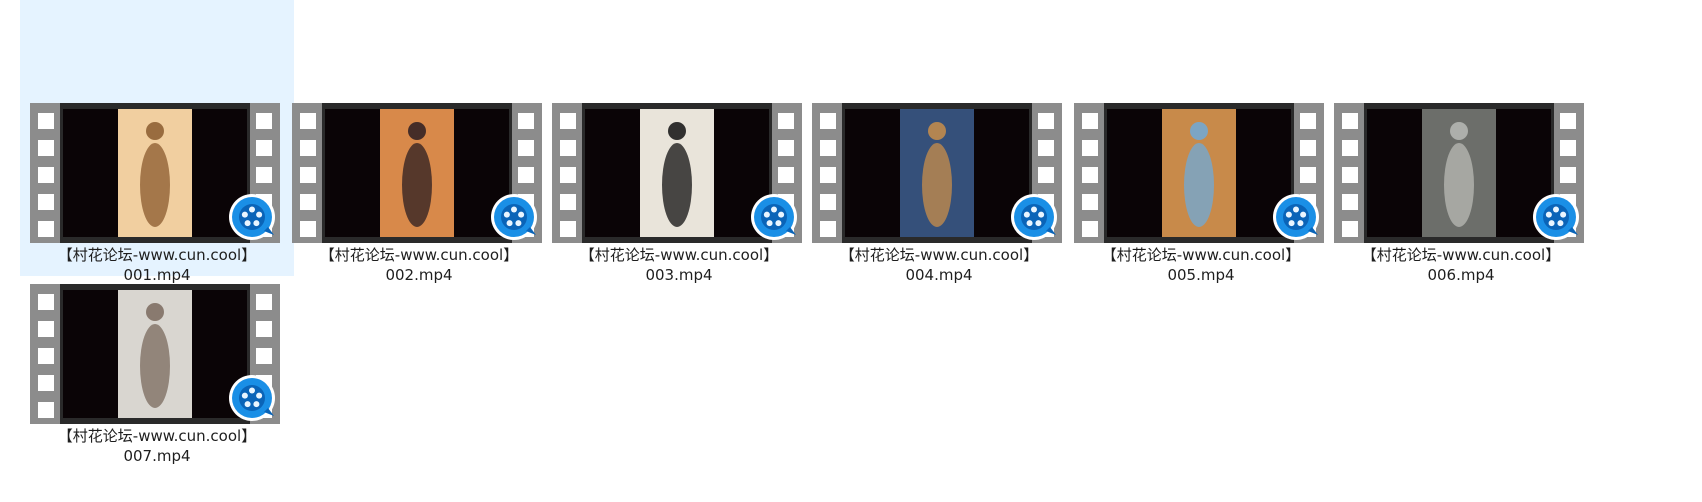 This screenshot has width=1702, height=502. What do you see at coordinates (939, 275) in the screenshot?
I see `file-name: 004.mp4` at bounding box center [939, 275].